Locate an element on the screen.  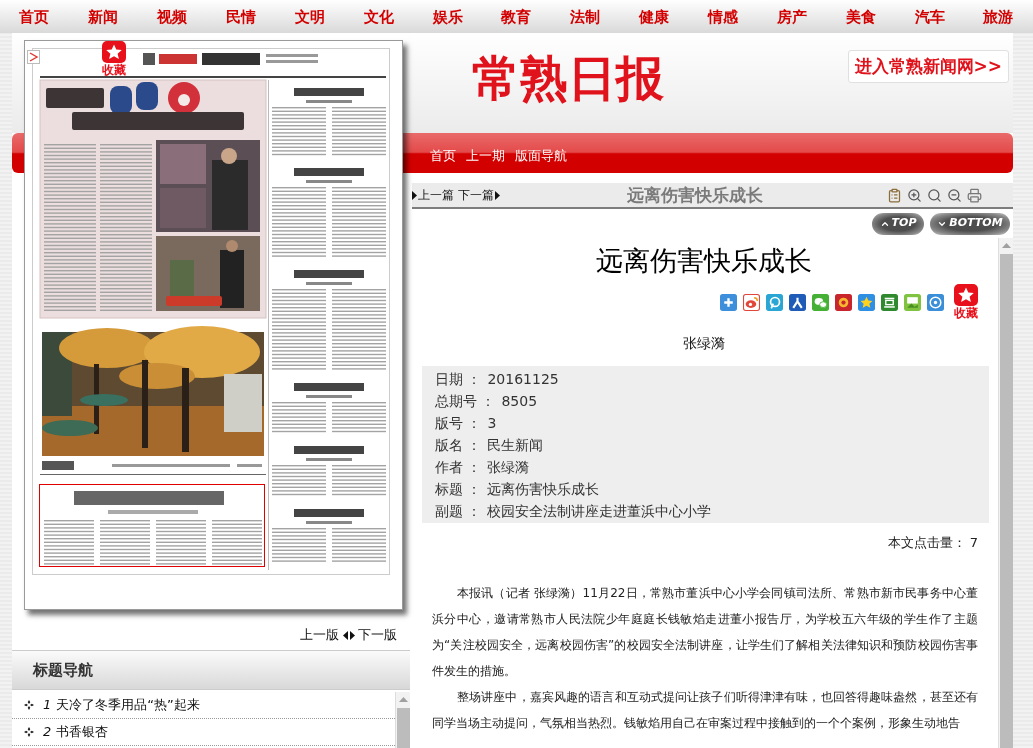
info-value: 民生新闻 is located at coordinates (515, 445).